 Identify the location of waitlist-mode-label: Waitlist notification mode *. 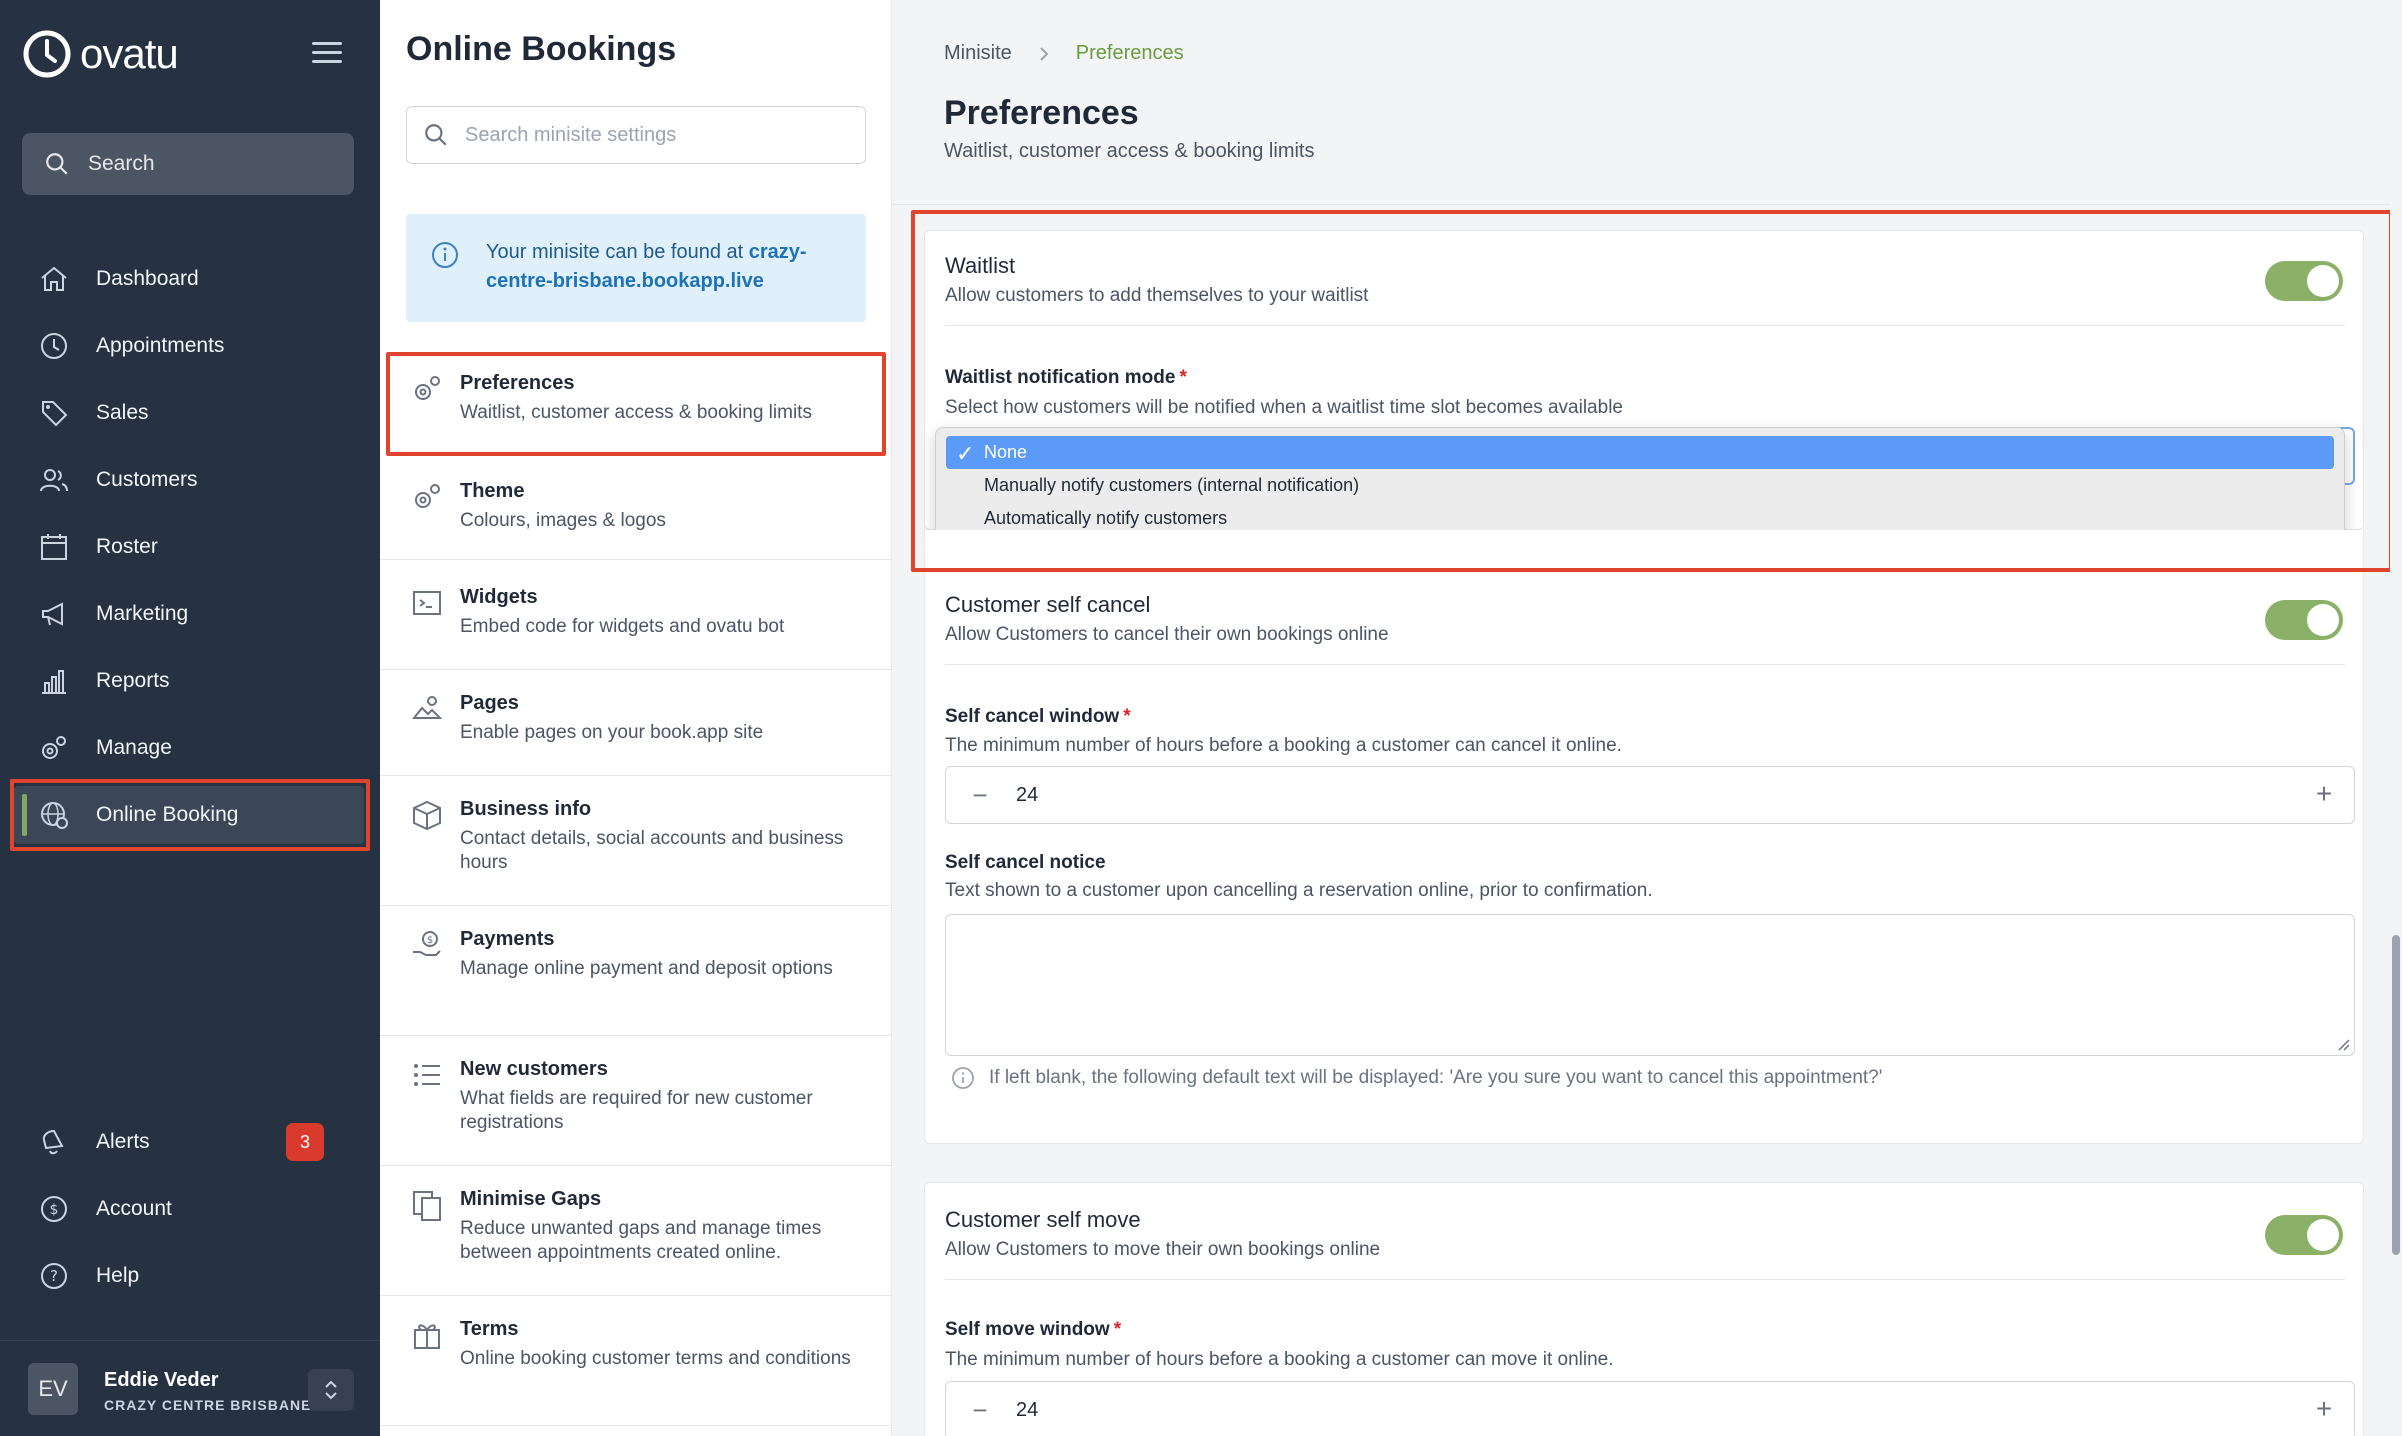
(1066, 378).